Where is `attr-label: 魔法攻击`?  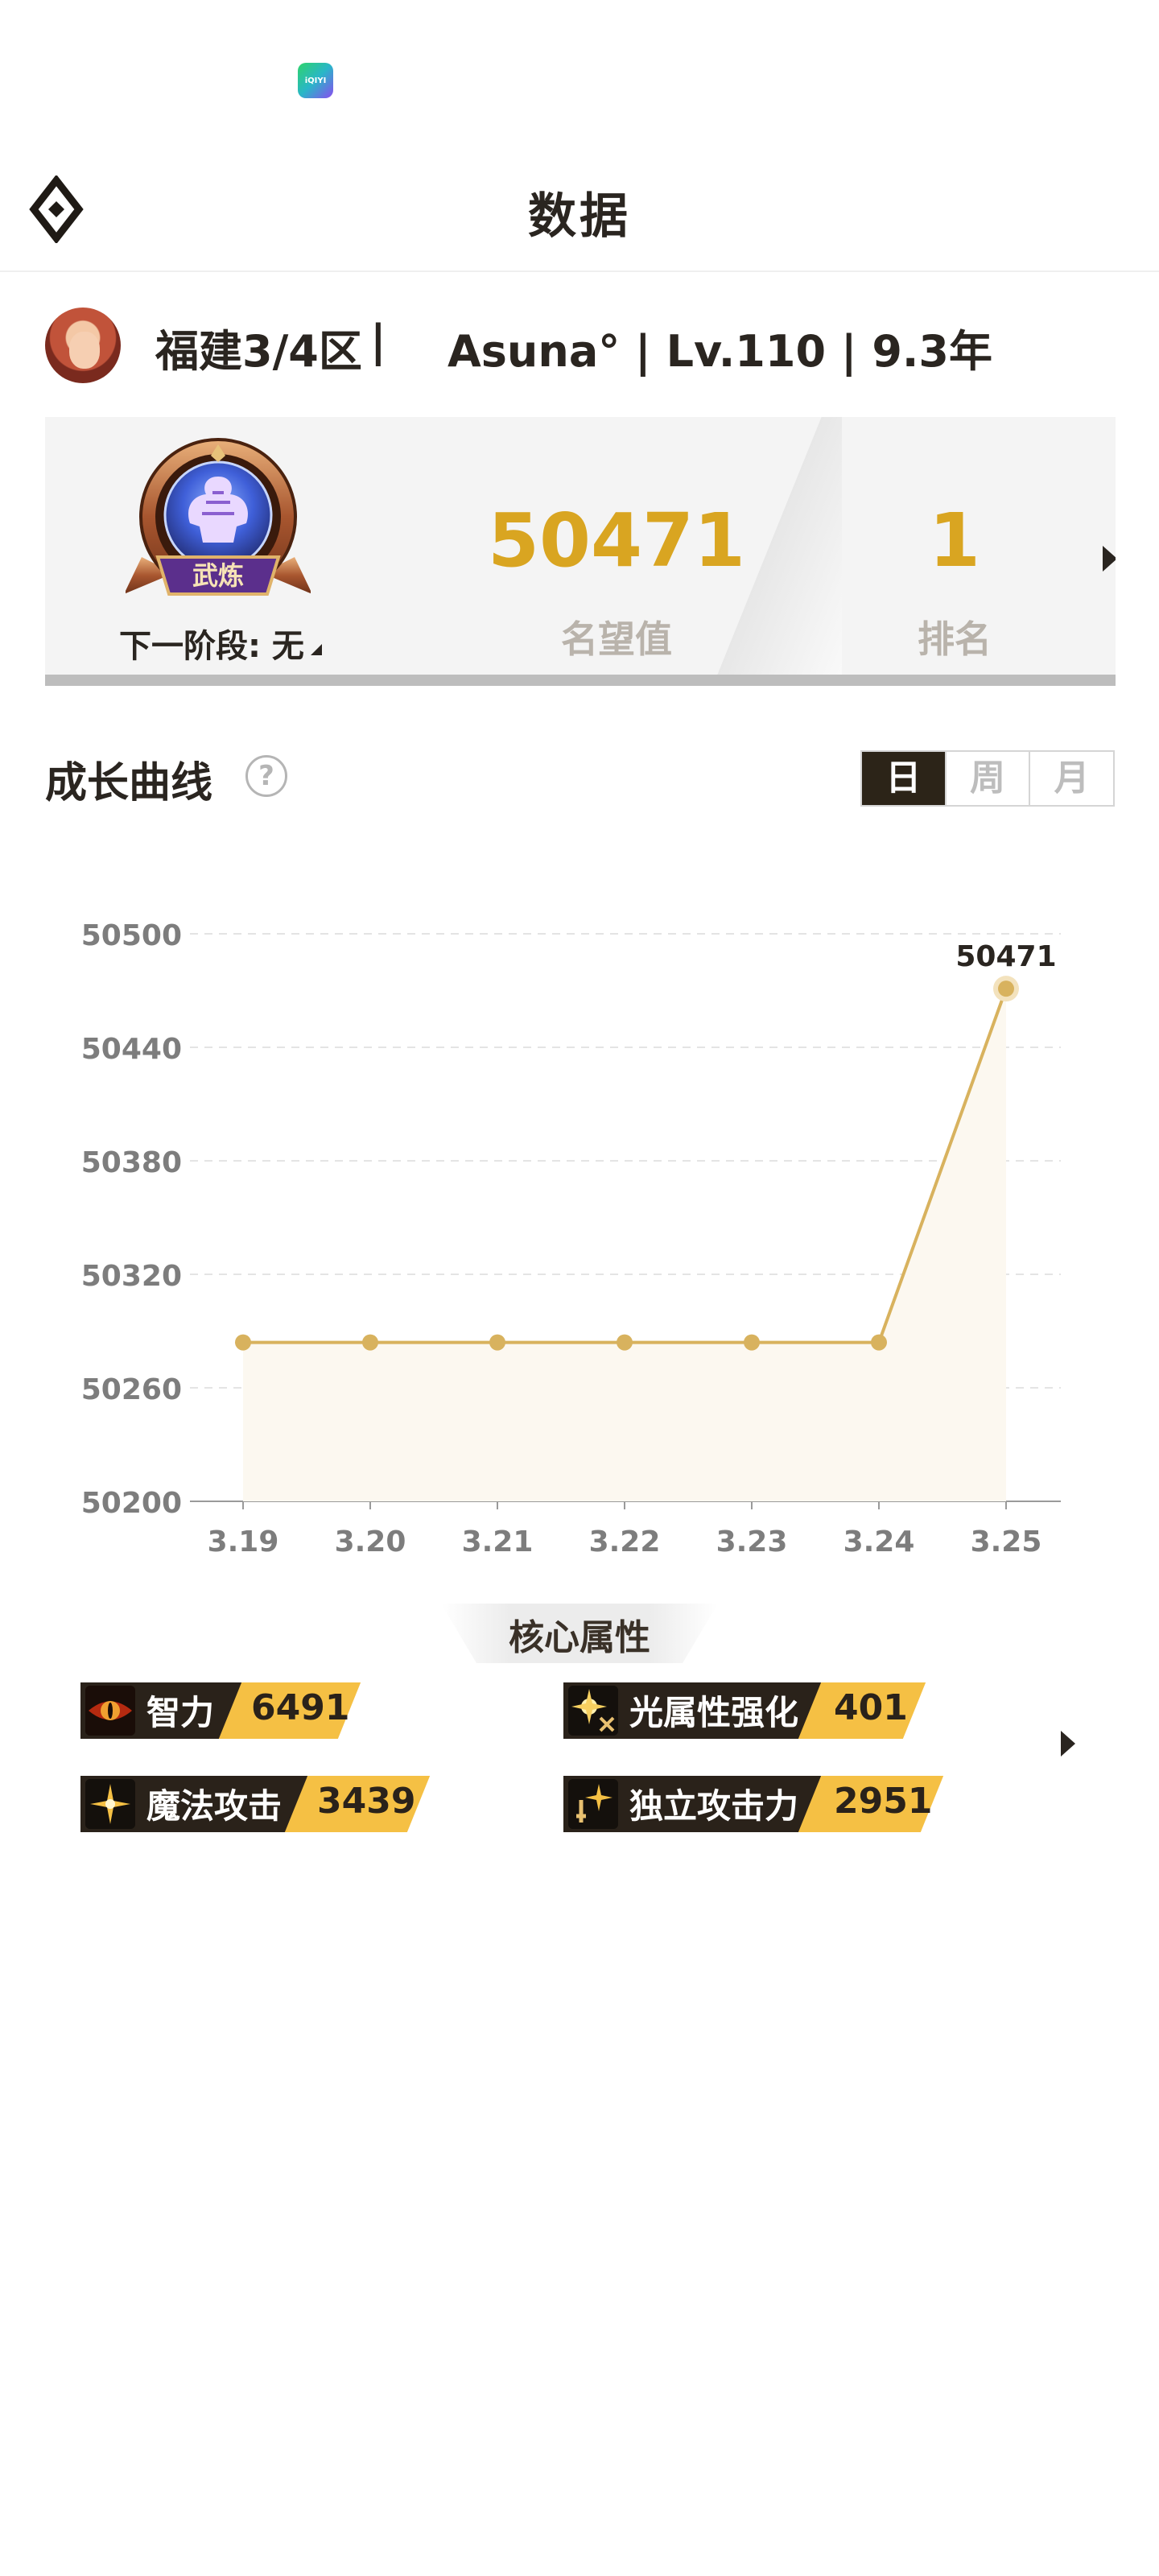 attr-label: 魔法攻击 is located at coordinates (214, 1806).